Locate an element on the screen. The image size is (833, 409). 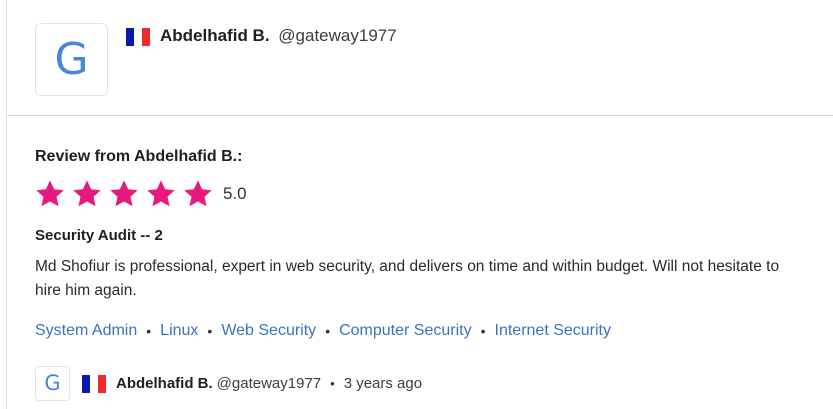
reviewer-identity: Abdelhafid B. @gateway1977 is located at coordinates (278, 36).